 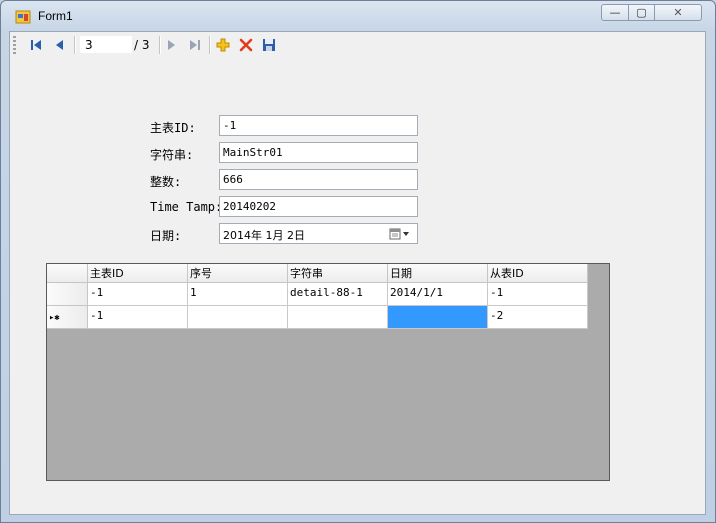 I want to click on delete-icon, so click(x=246, y=45).